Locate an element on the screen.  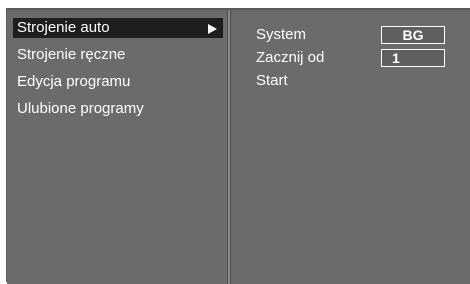
menu-item-label: Strojenie auto is located at coordinates (63, 27).